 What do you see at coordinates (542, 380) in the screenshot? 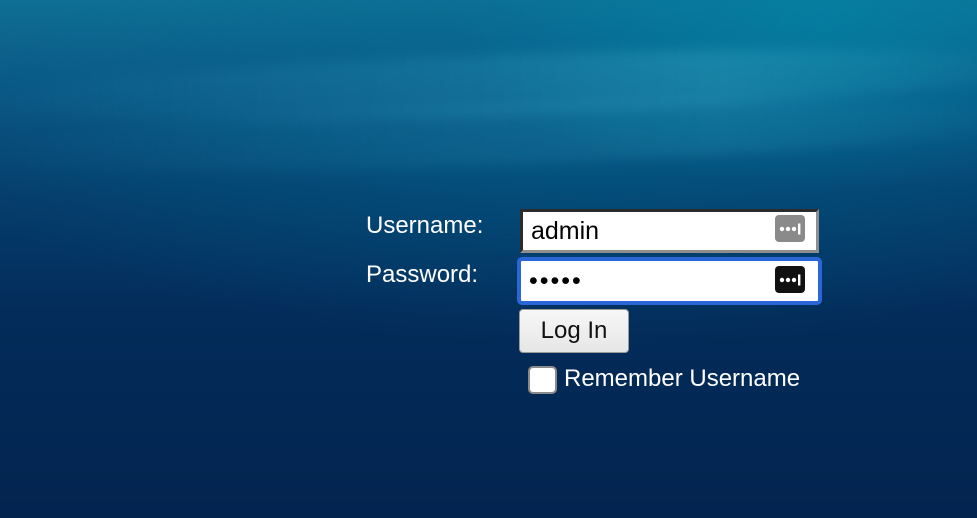
I see `remember-username-checkbox` at bounding box center [542, 380].